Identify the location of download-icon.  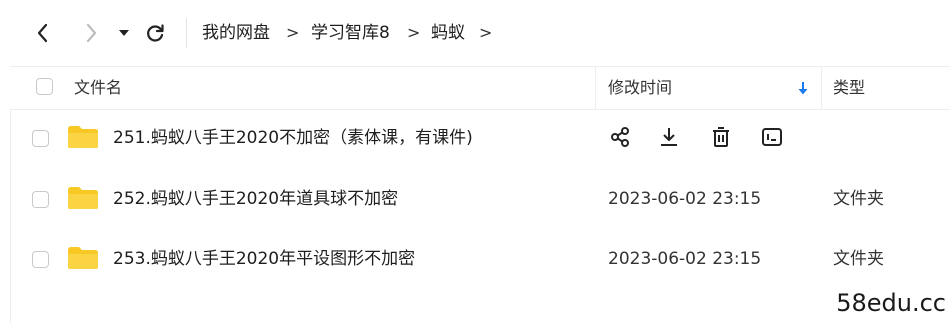
(669, 137).